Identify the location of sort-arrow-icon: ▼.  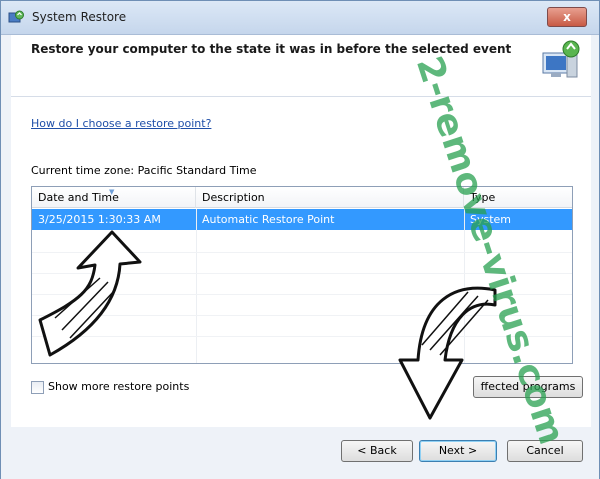
(112, 192).